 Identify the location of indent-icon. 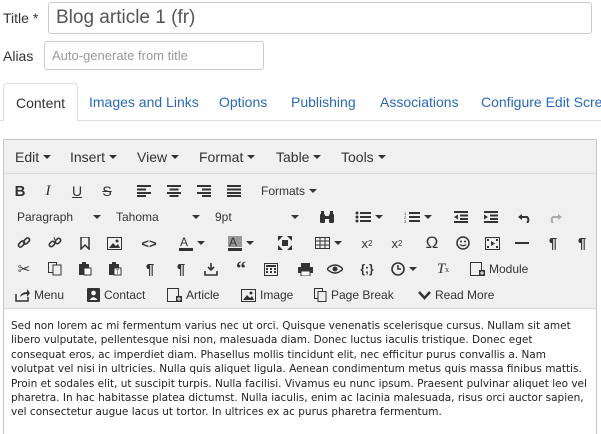
(491, 217).